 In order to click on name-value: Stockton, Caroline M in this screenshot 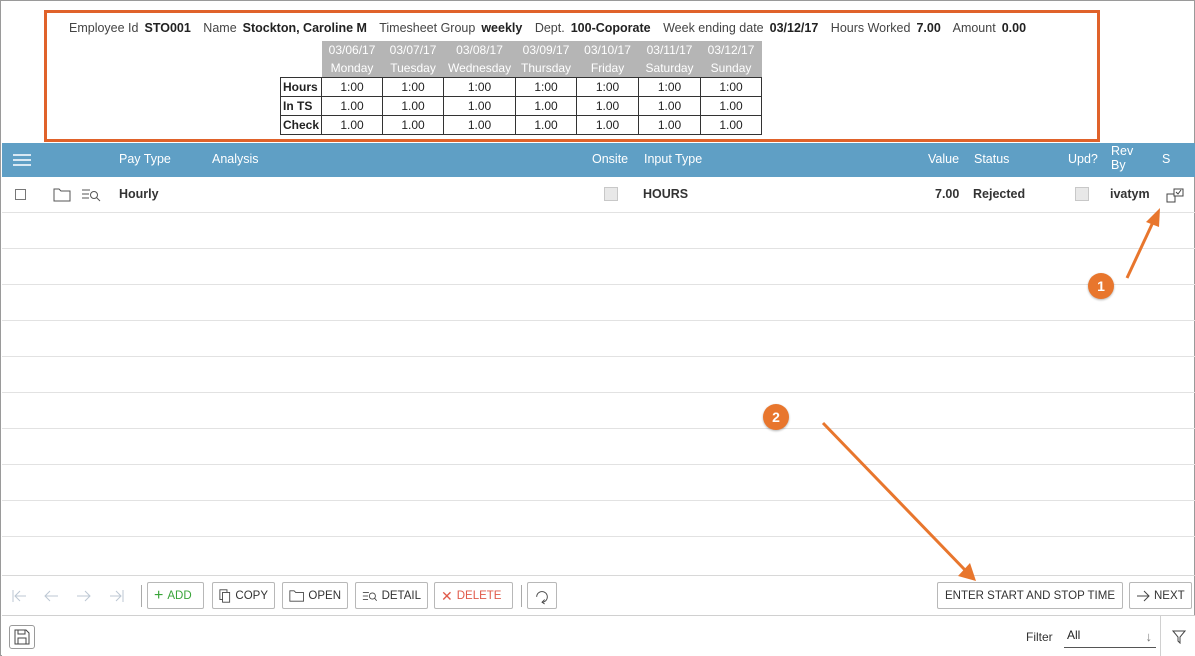, I will do `click(304, 28)`.